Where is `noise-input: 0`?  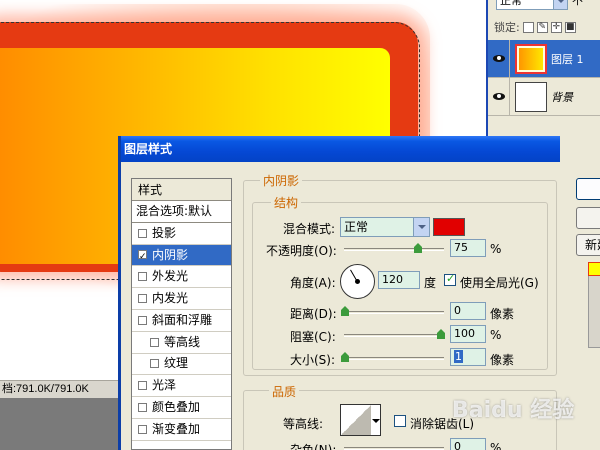
noise-input: 0 is located at coordinates (468, 444).